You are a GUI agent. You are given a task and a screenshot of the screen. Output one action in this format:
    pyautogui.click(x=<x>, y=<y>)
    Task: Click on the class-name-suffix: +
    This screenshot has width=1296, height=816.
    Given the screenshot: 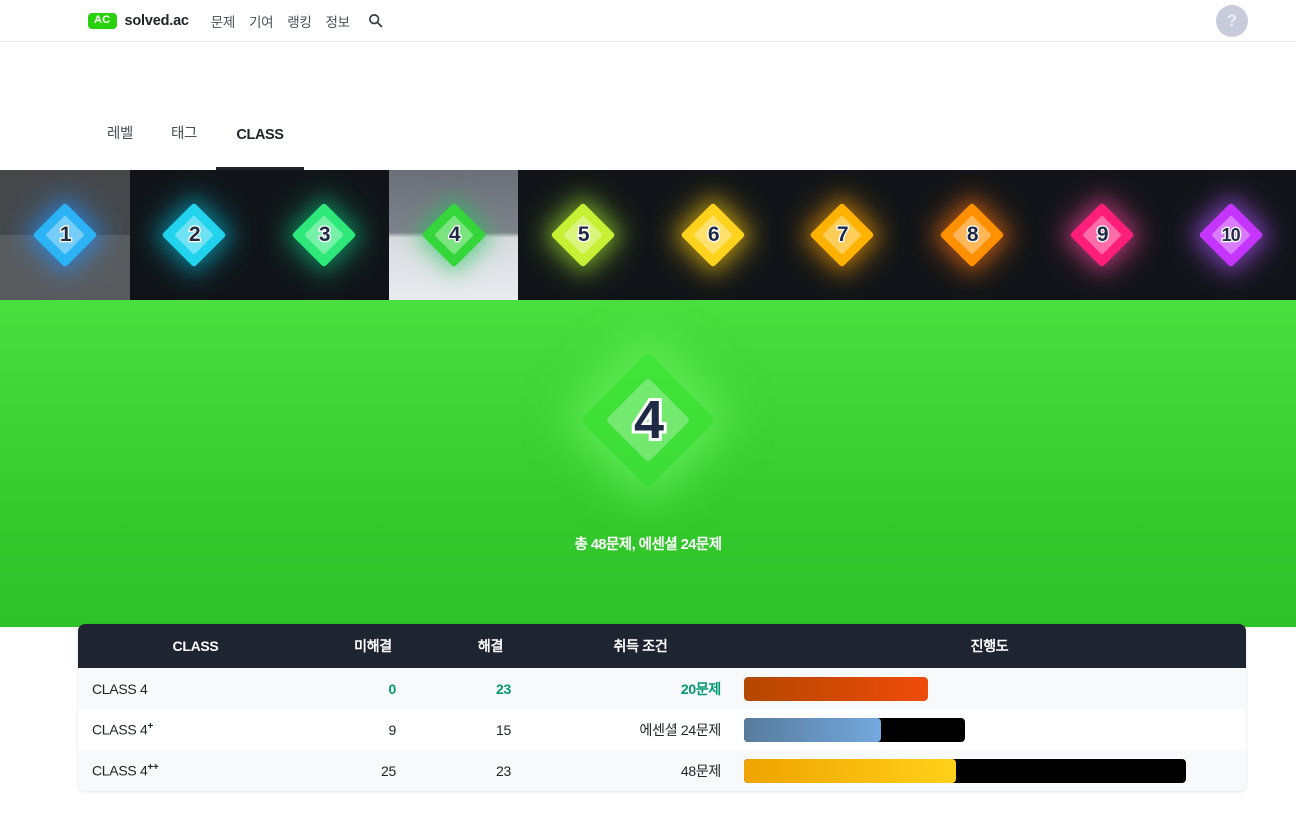 What is the action you would take?
    pyautogui.click(x=150, y=727)
    